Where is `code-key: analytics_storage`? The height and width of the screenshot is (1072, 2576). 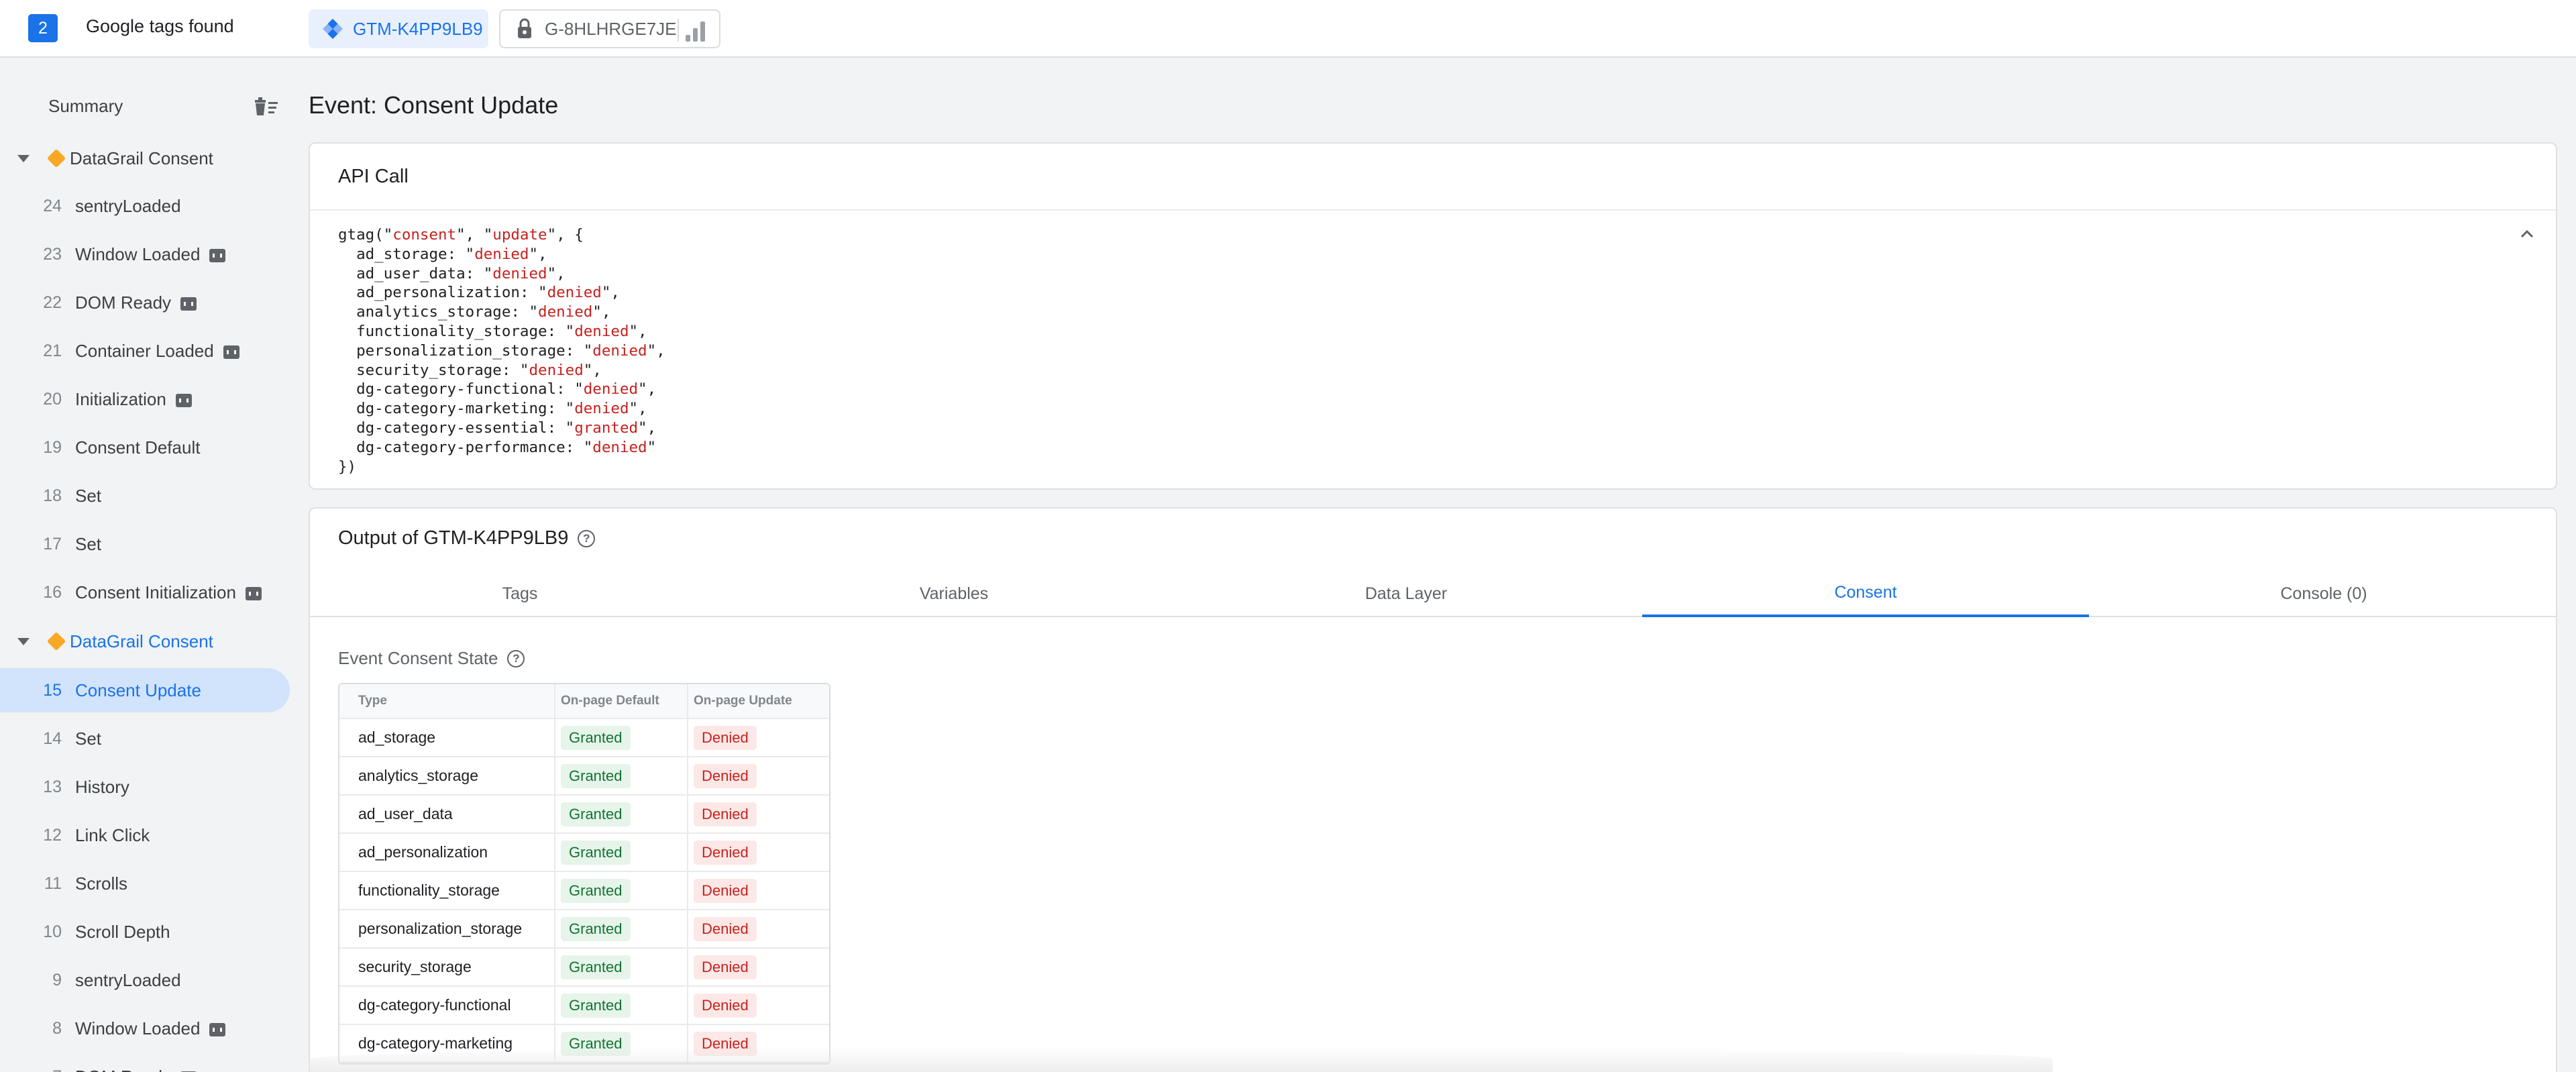 code-key: analytics_storage is located at coordinates (433, 312).